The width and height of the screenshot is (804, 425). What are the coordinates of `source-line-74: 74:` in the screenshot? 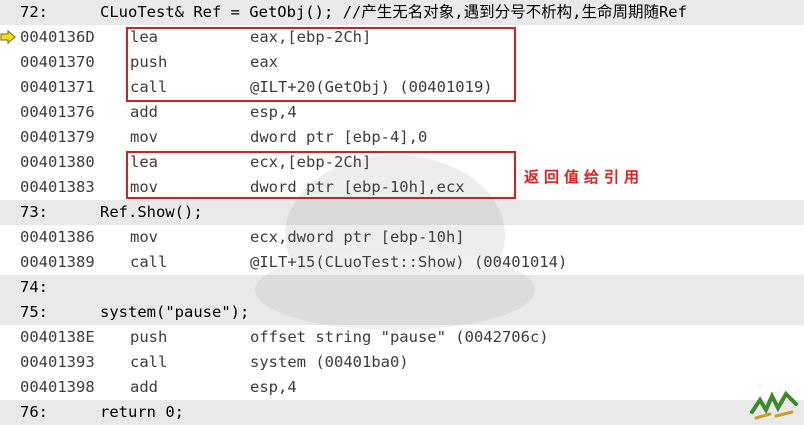 It's located at (402, 287).